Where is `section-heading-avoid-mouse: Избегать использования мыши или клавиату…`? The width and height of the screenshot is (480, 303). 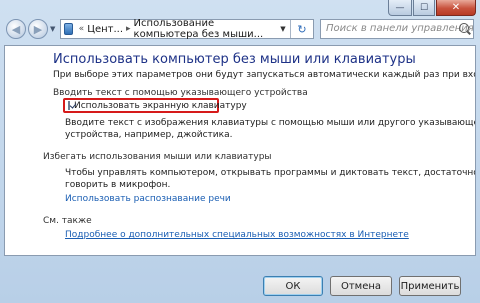
section-heading-avoid-mouse: Избегать использования мыши или клавиату… is located at coordinates (157, 157).